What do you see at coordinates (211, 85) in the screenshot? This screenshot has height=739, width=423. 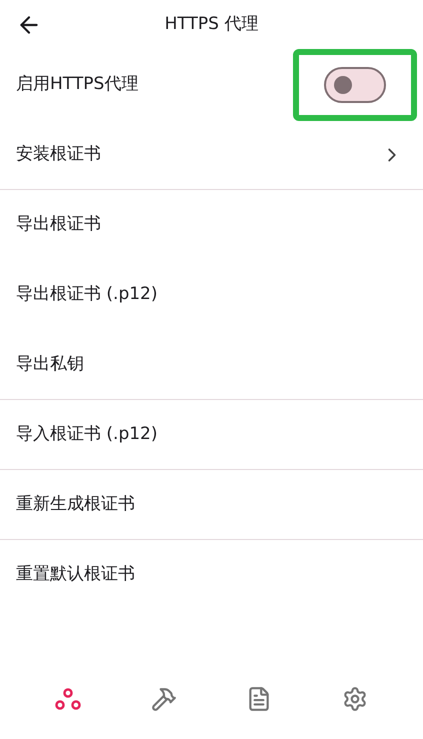 I see `settings-row: 启用HTTPS代理` at bounding box center [211, 85].